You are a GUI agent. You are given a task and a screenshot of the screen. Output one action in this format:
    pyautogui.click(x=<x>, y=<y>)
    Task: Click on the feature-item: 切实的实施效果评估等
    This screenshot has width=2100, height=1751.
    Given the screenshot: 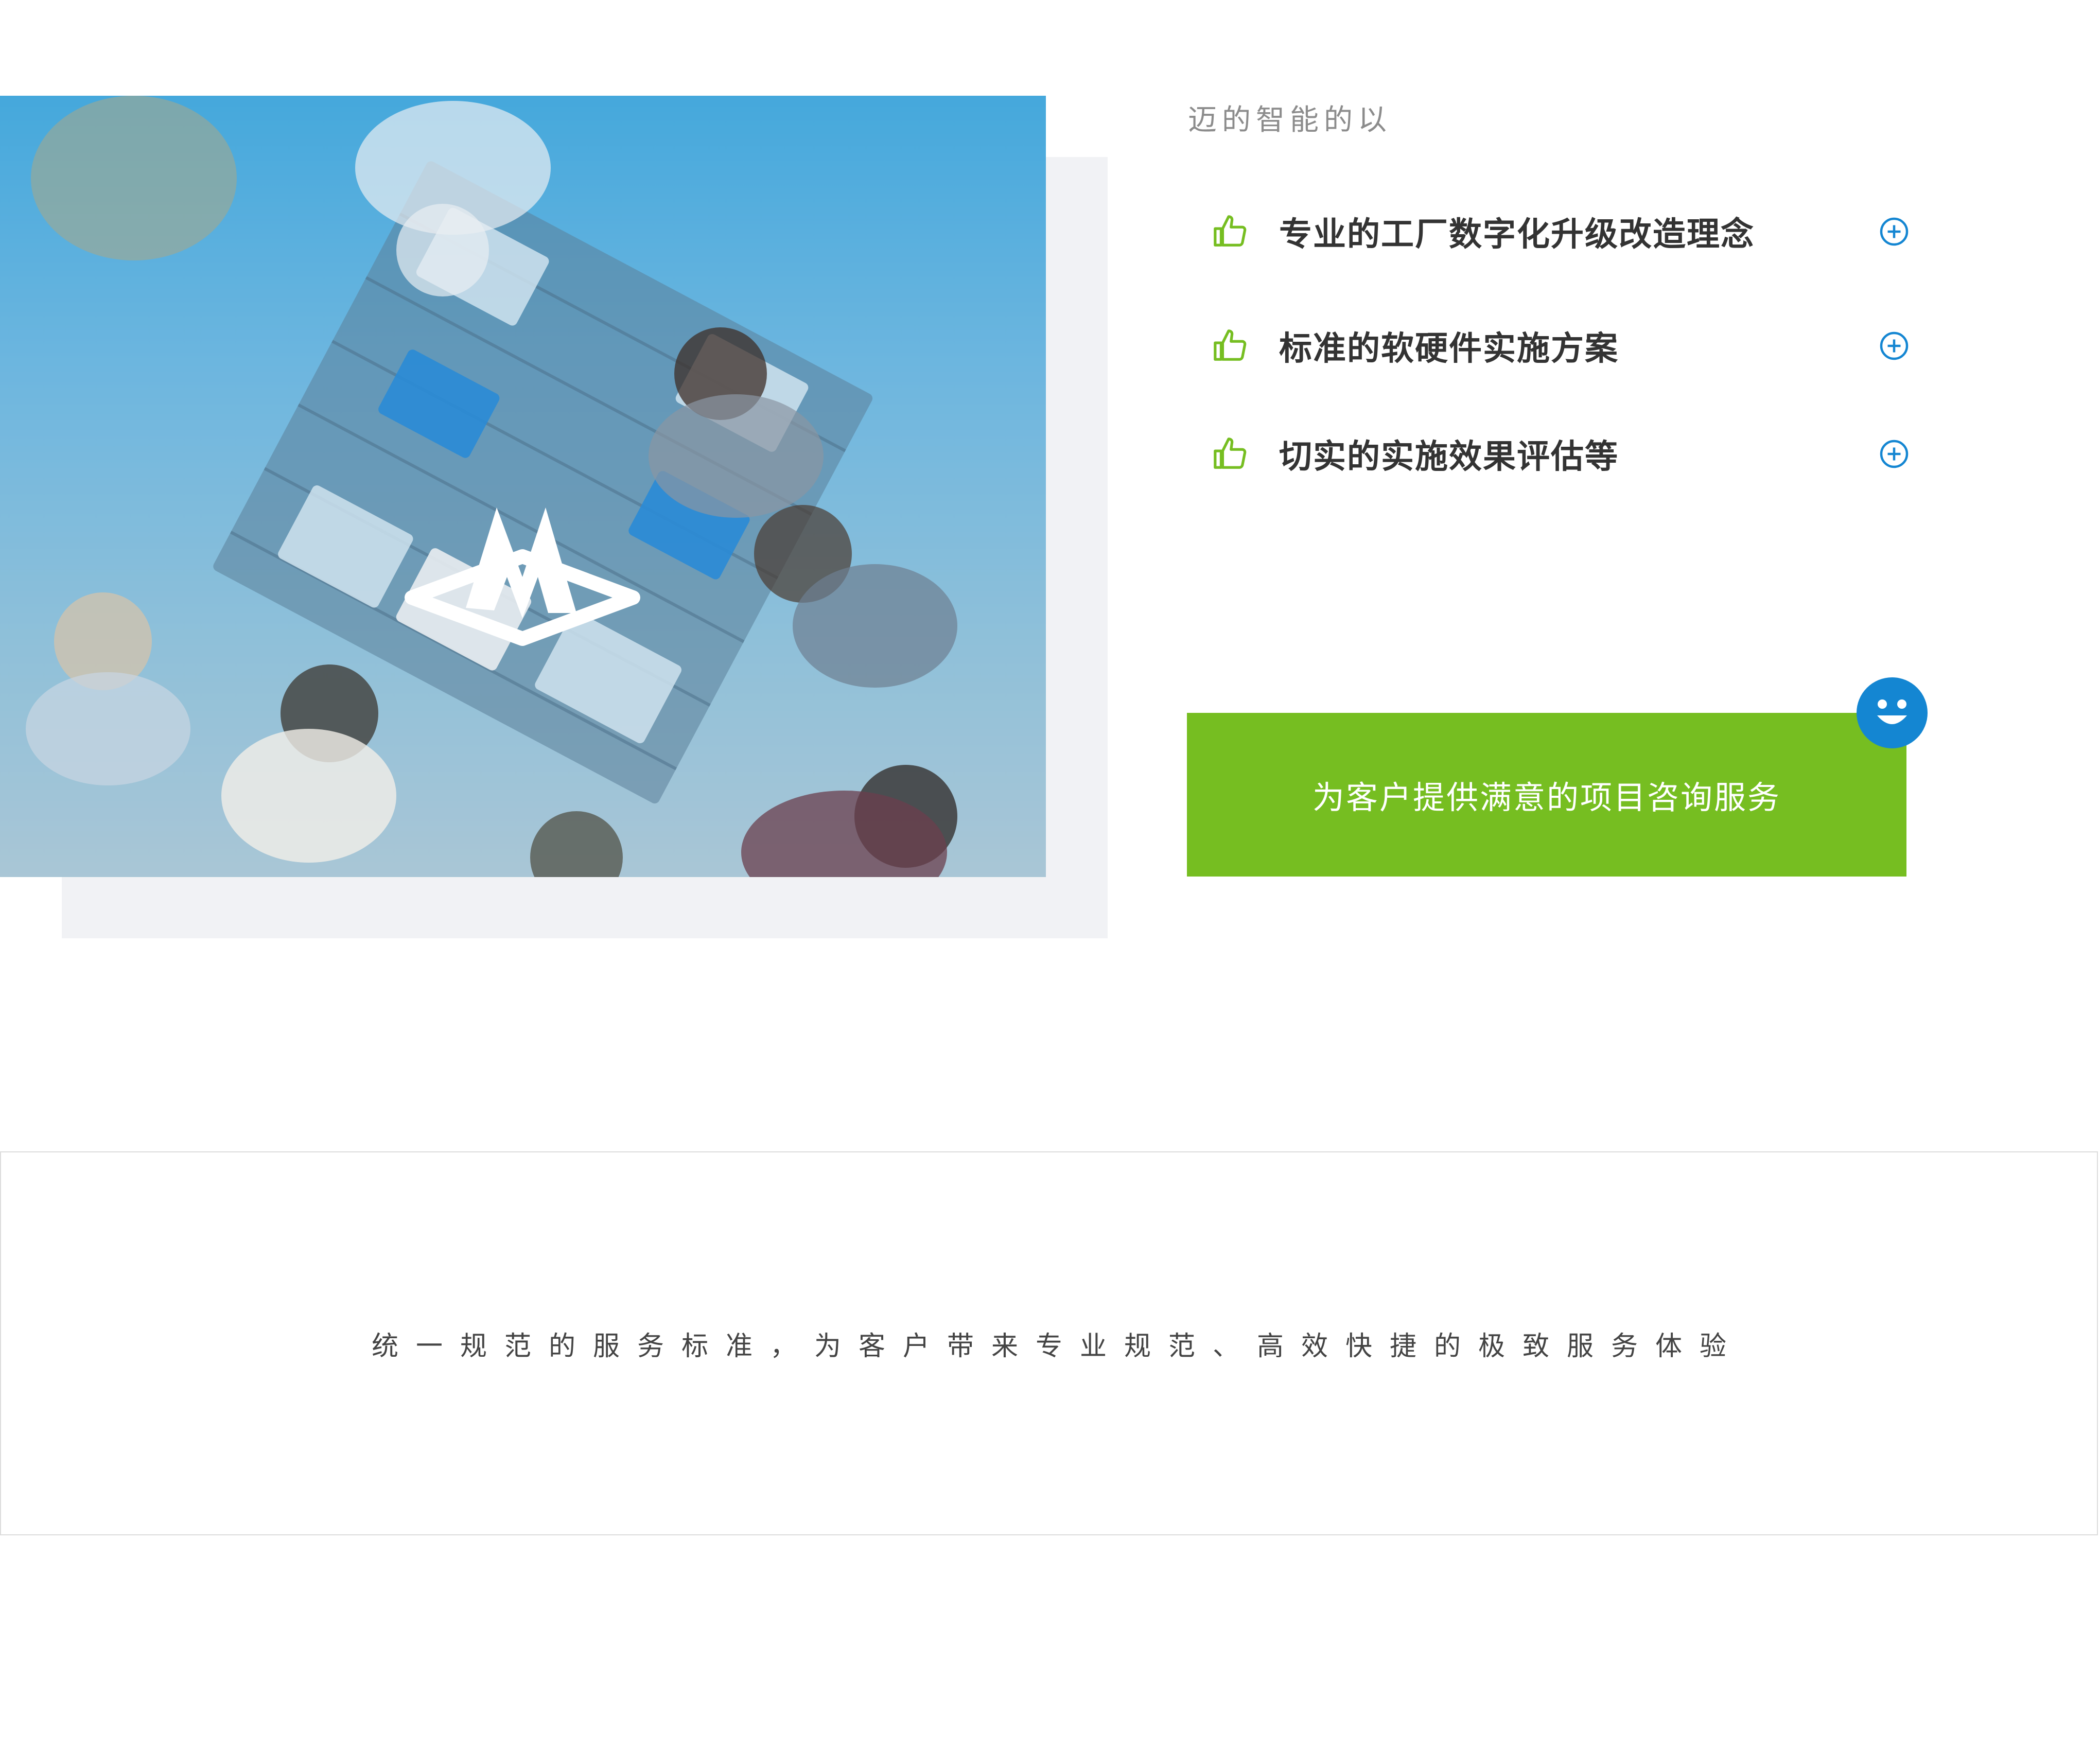 What is the action you would take?
    pyautogui.click(x=1561, y=454)
    